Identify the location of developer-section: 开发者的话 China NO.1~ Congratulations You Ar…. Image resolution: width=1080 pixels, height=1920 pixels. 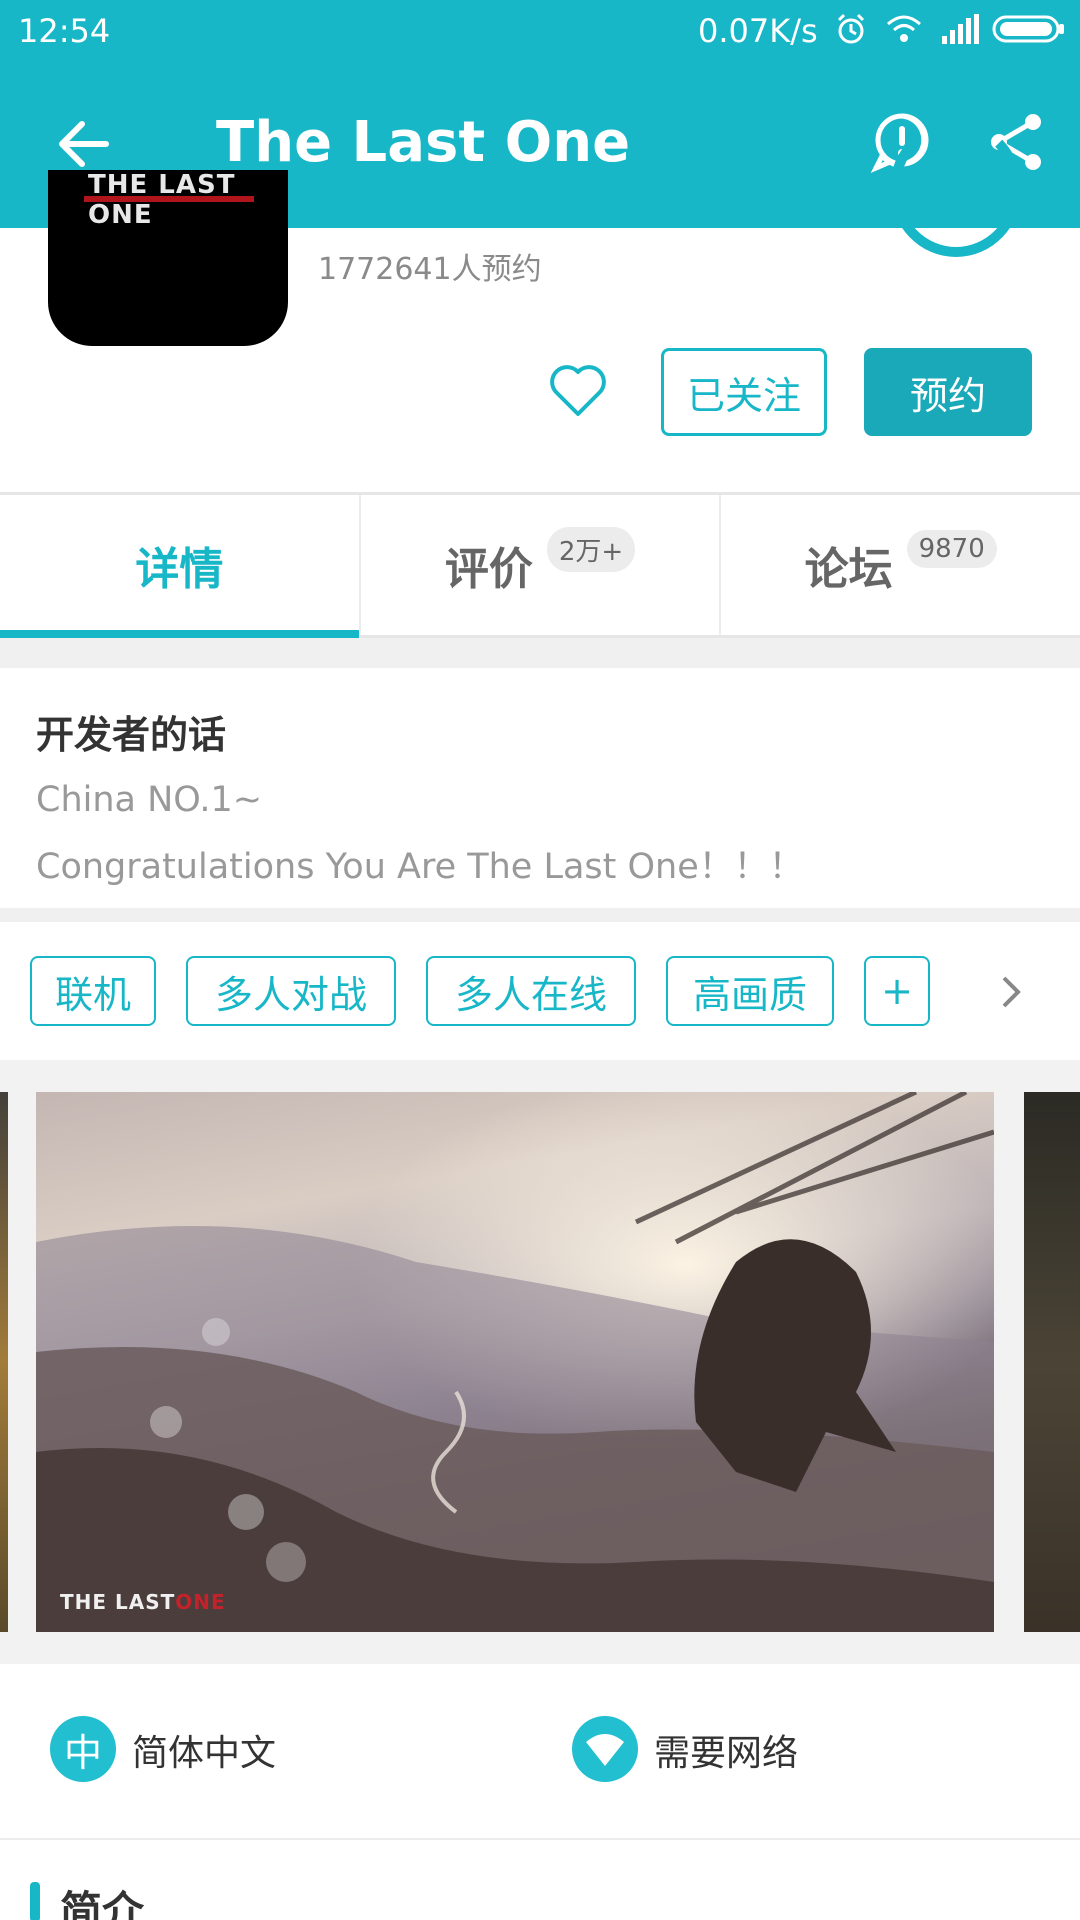
(540, 788).